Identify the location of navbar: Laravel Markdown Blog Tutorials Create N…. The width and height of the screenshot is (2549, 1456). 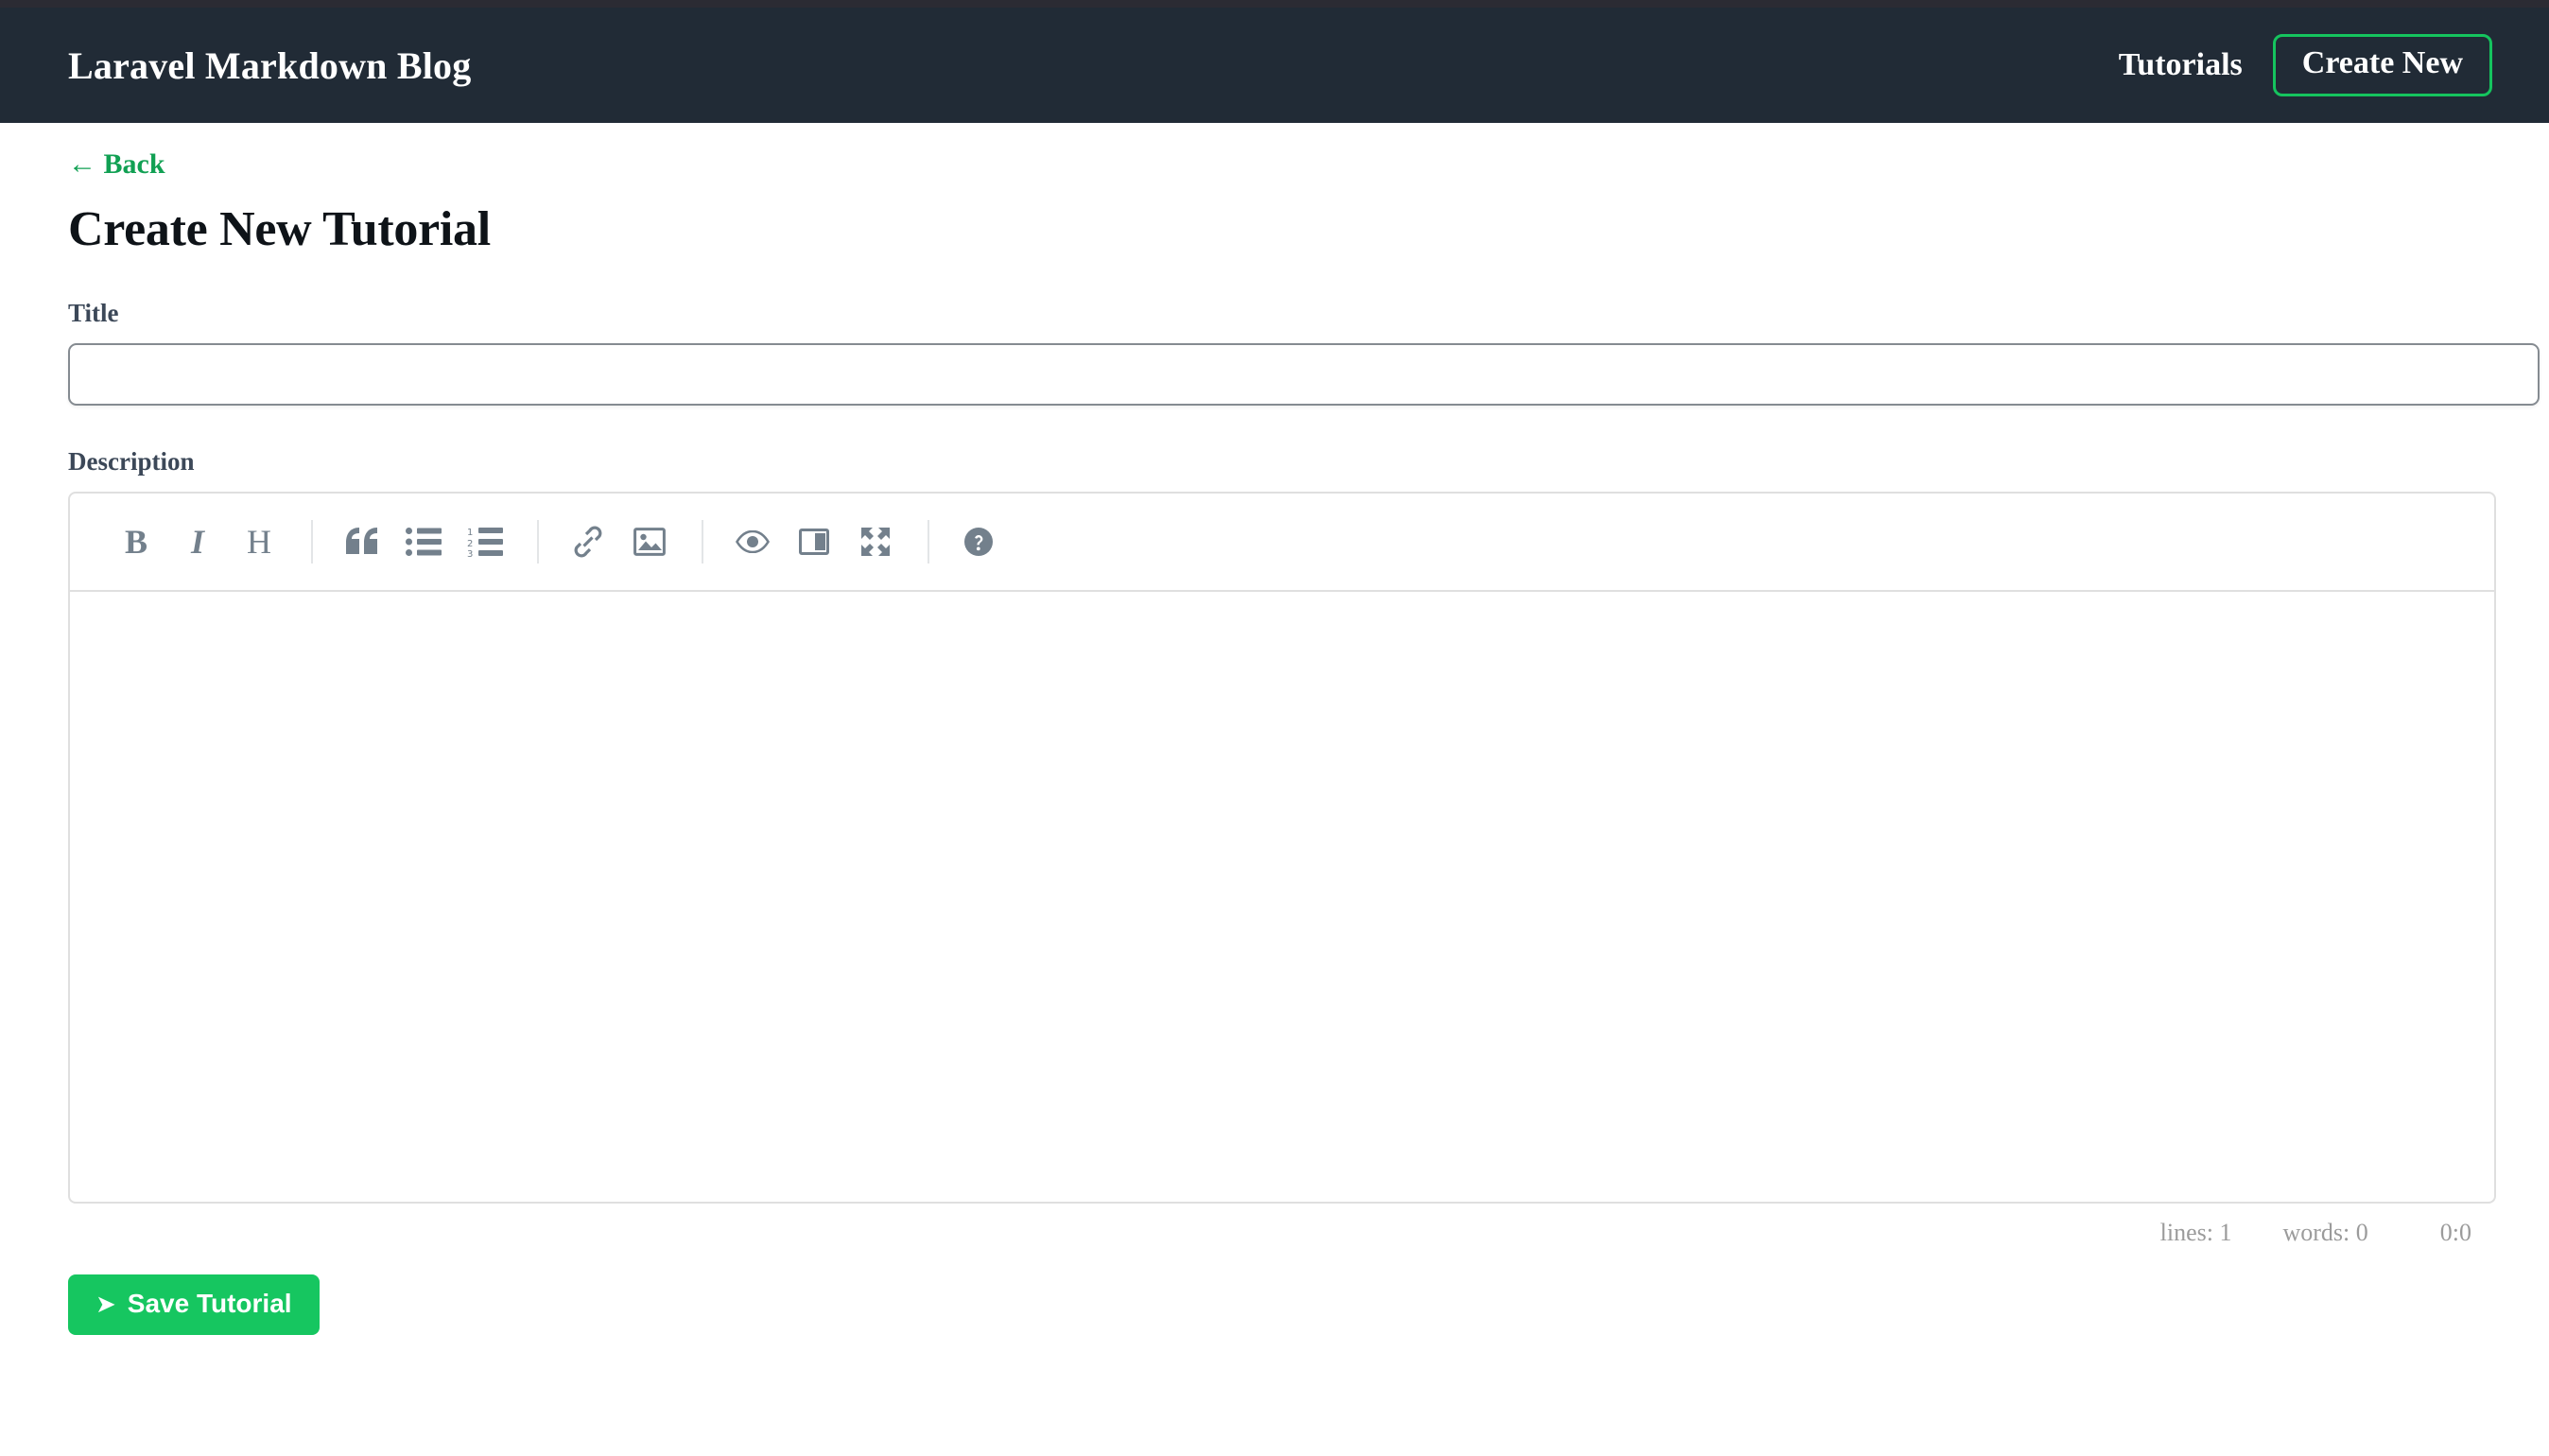
(1274, 65).